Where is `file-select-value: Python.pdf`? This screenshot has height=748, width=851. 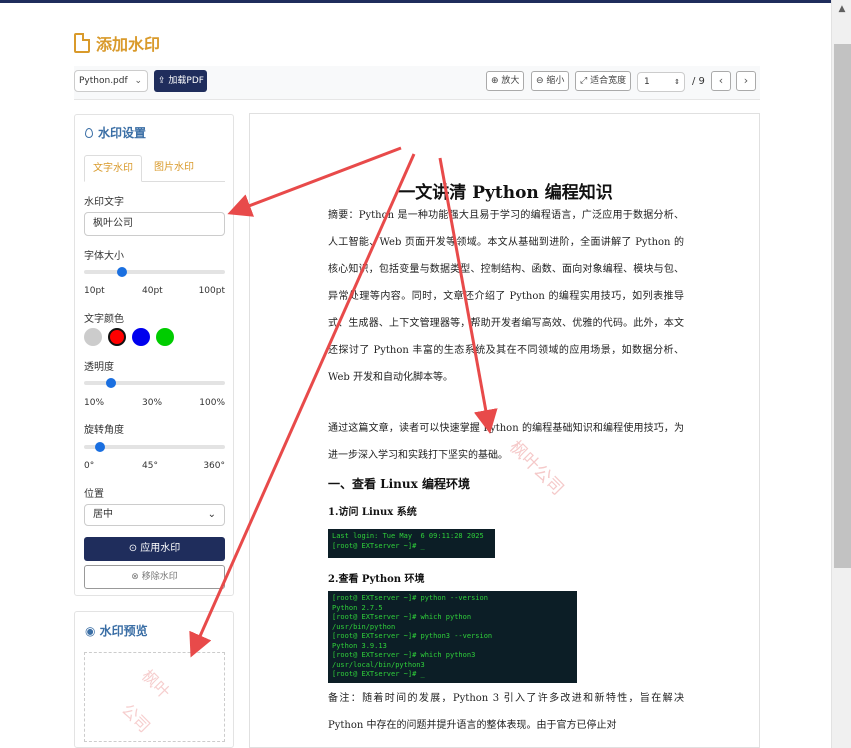 file-select-value: Python.pdf is located at coordinates (103, 81).